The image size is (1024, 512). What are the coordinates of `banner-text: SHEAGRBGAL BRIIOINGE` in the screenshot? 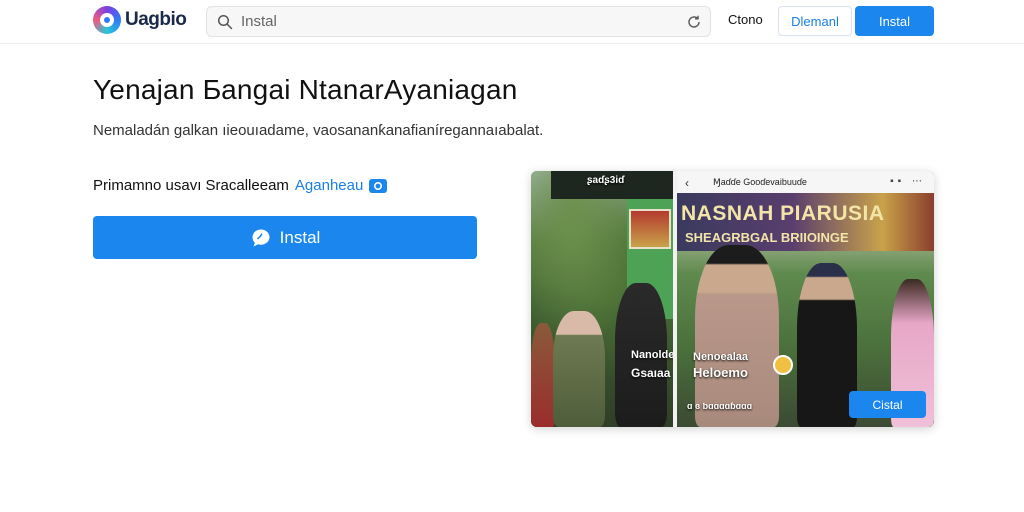 It's located at (767, 237).